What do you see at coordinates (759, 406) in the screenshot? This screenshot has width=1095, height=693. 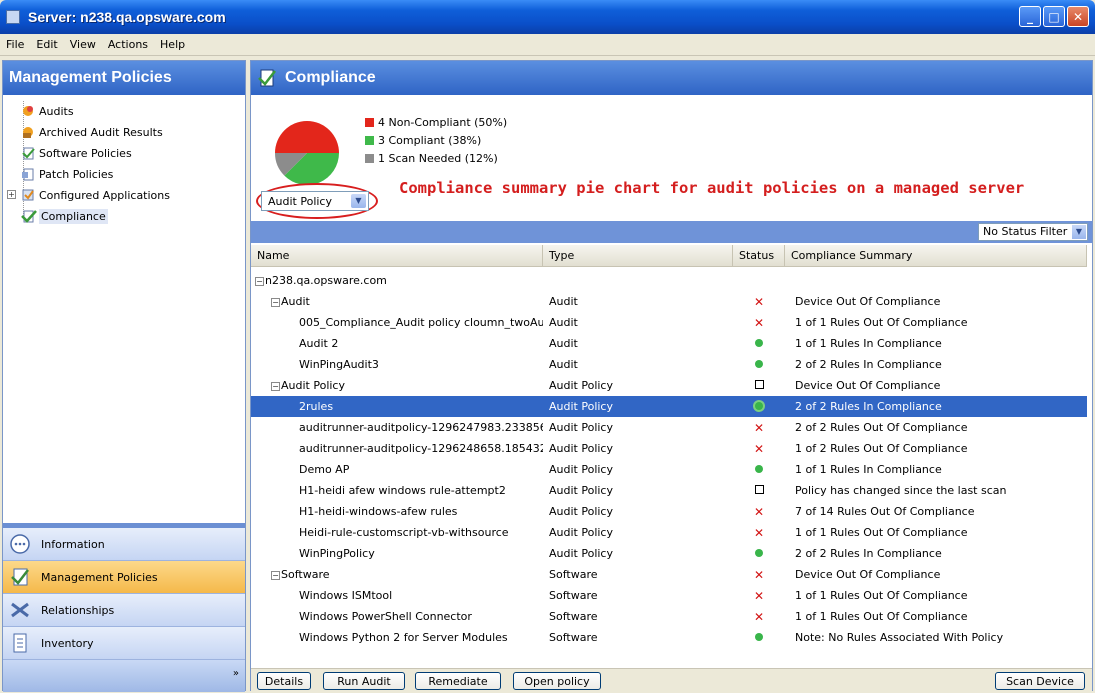 I see `compliant-icon` at bounding box center [759, 406].